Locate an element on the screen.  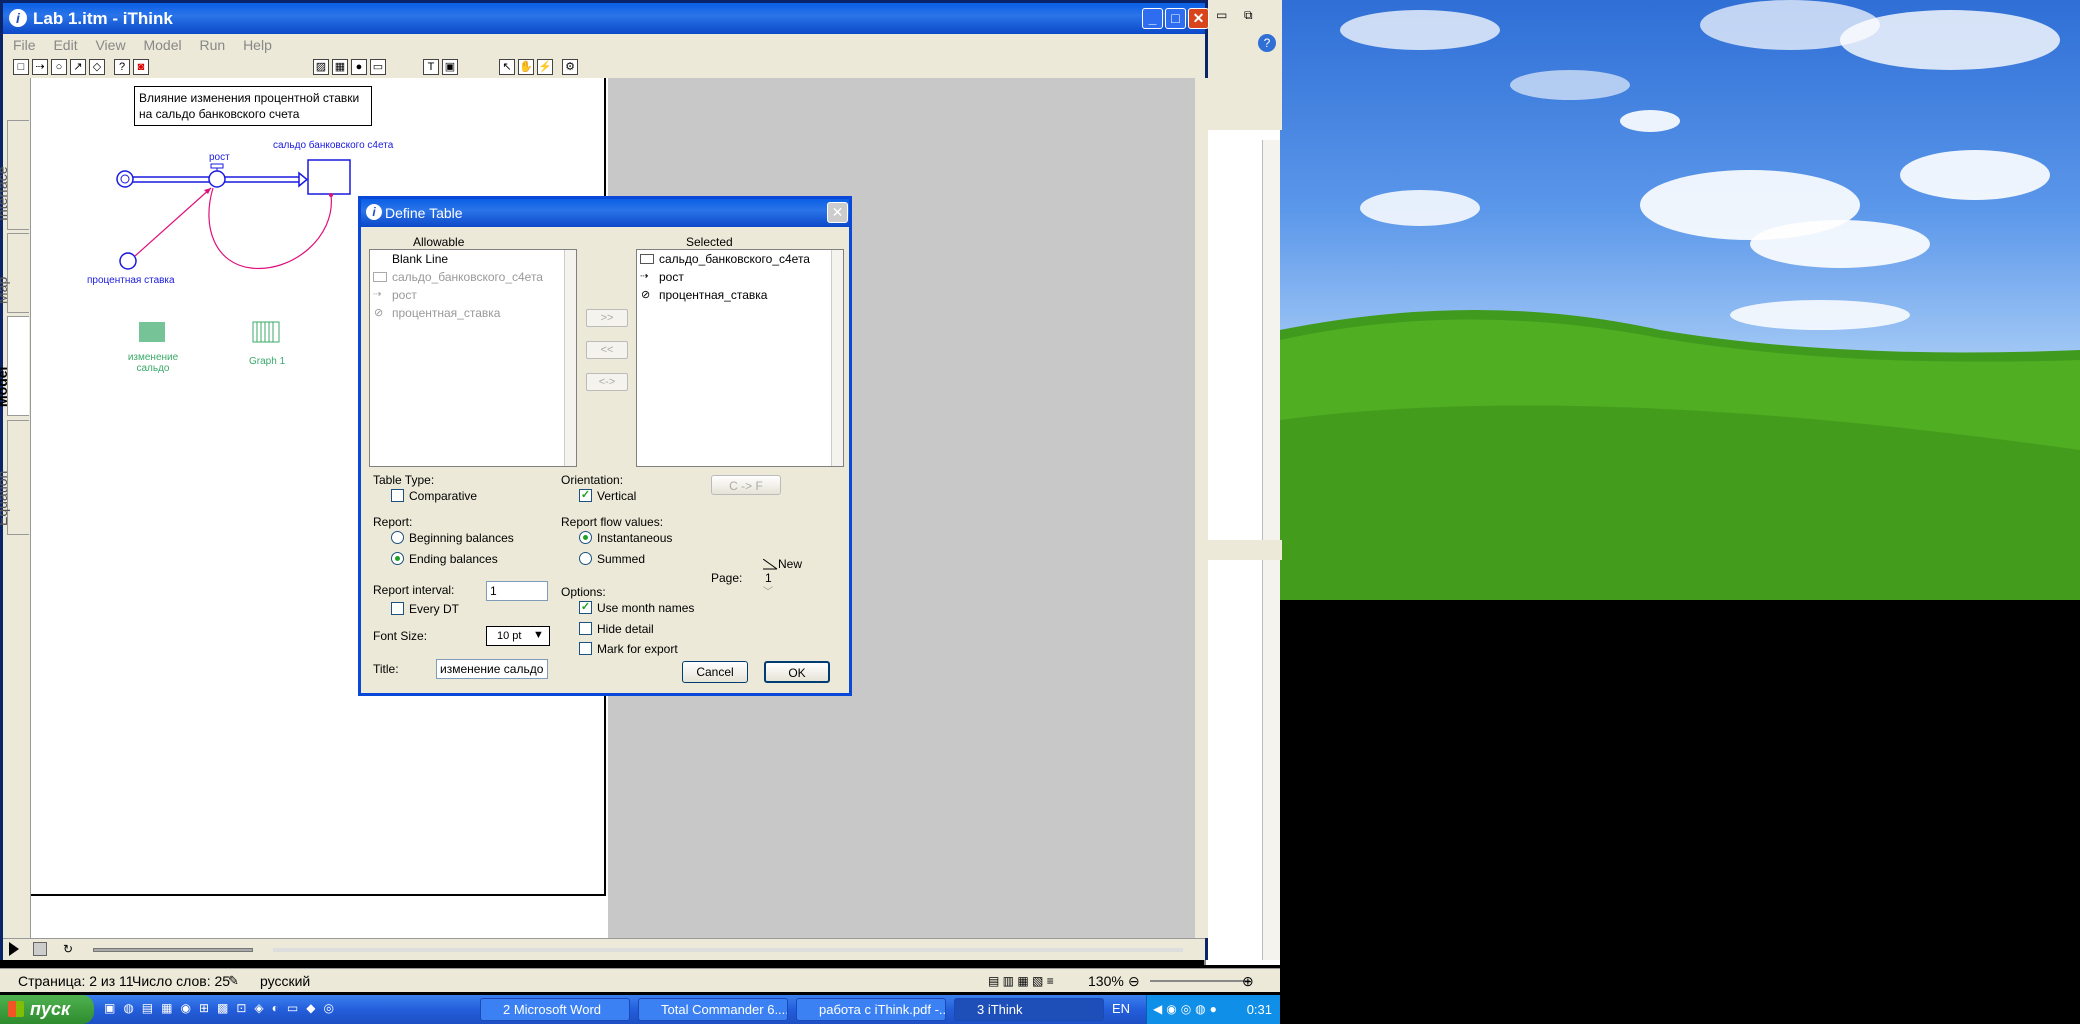
task-ithink-label: 3 iThink is located at coordinates (1000, 1009).